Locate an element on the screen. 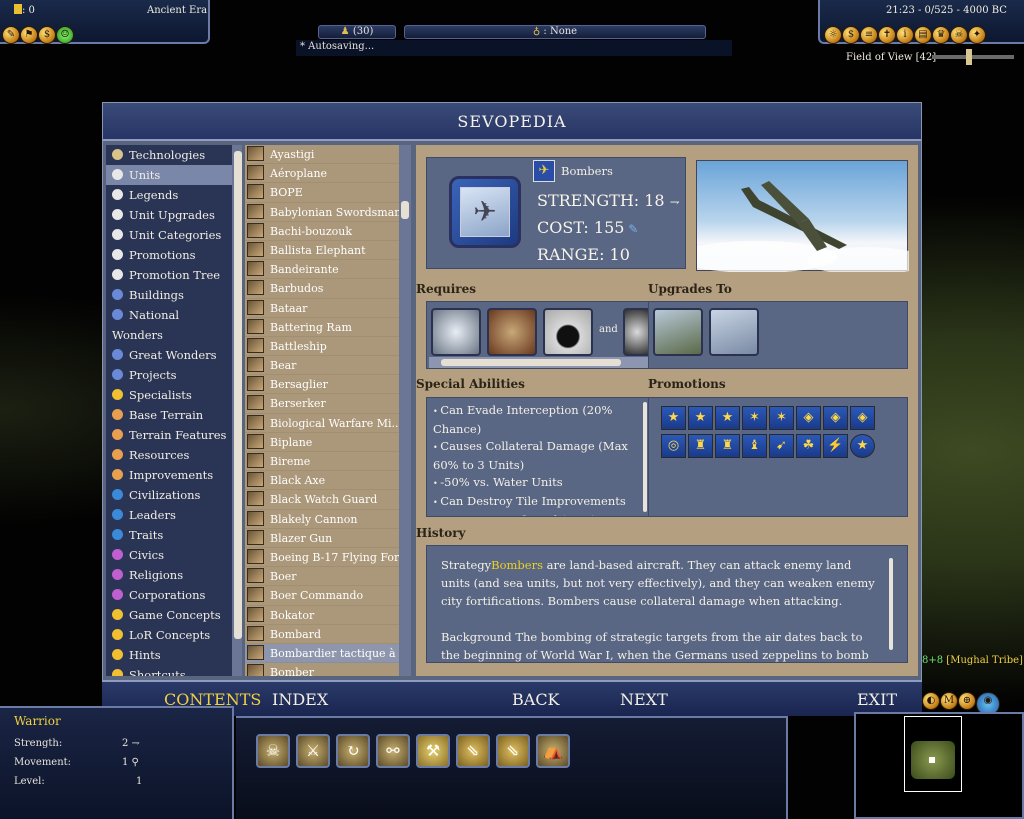 This screenshot has height=819, width=1024. promotion-icon: ☘ is located at coordinates (808, 446).